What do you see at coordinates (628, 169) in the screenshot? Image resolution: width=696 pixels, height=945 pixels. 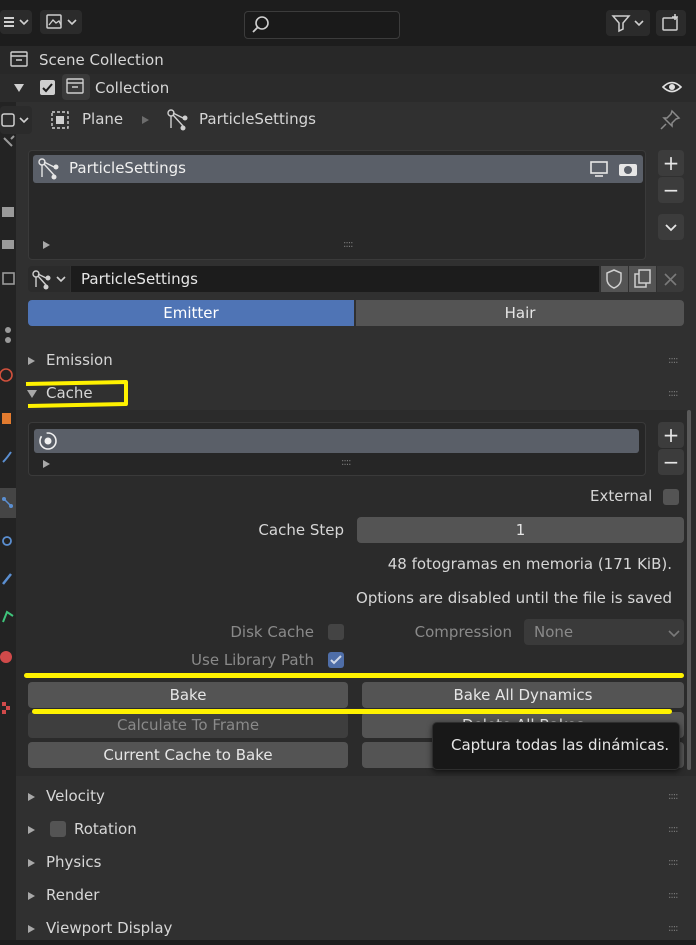 I see `render-camera-icon` at bounding box center [628, 169].